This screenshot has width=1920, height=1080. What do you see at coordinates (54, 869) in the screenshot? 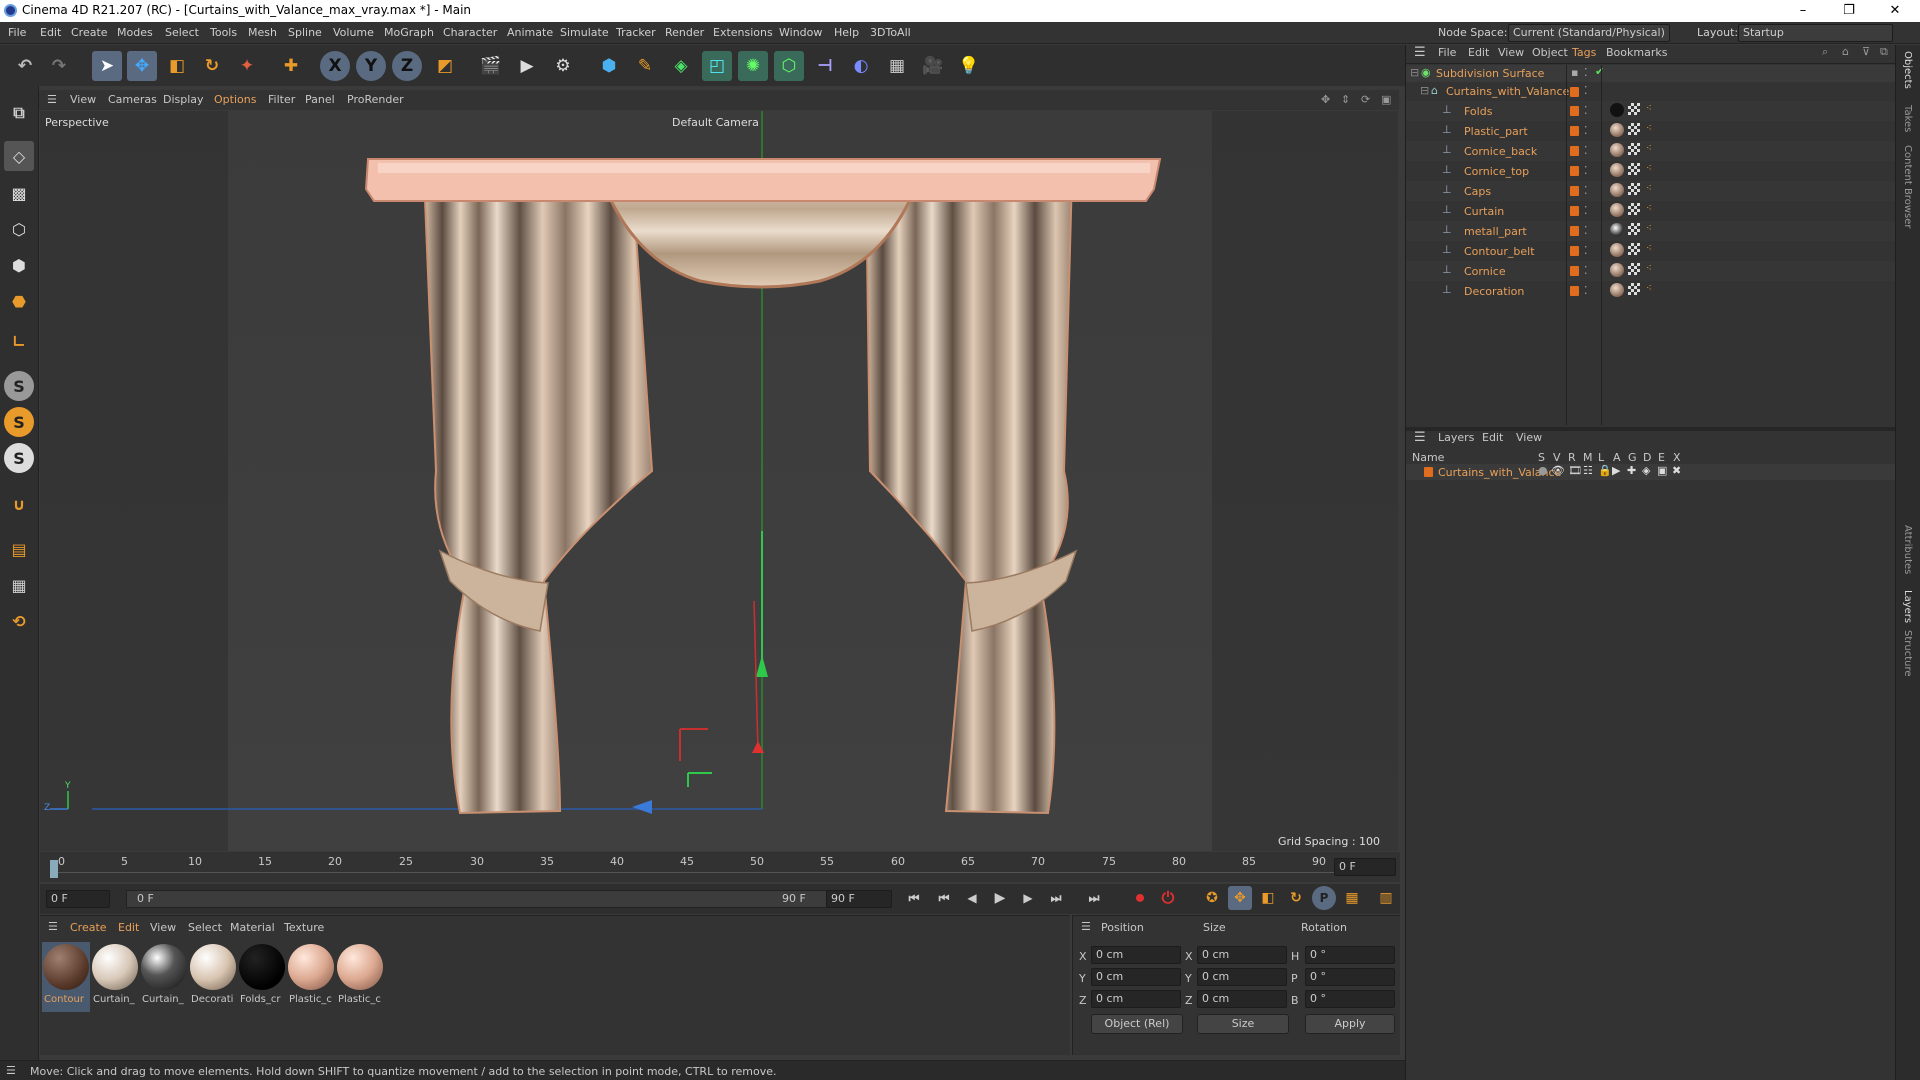
I see `current-frame-marker` at bounding box center [54, 869].